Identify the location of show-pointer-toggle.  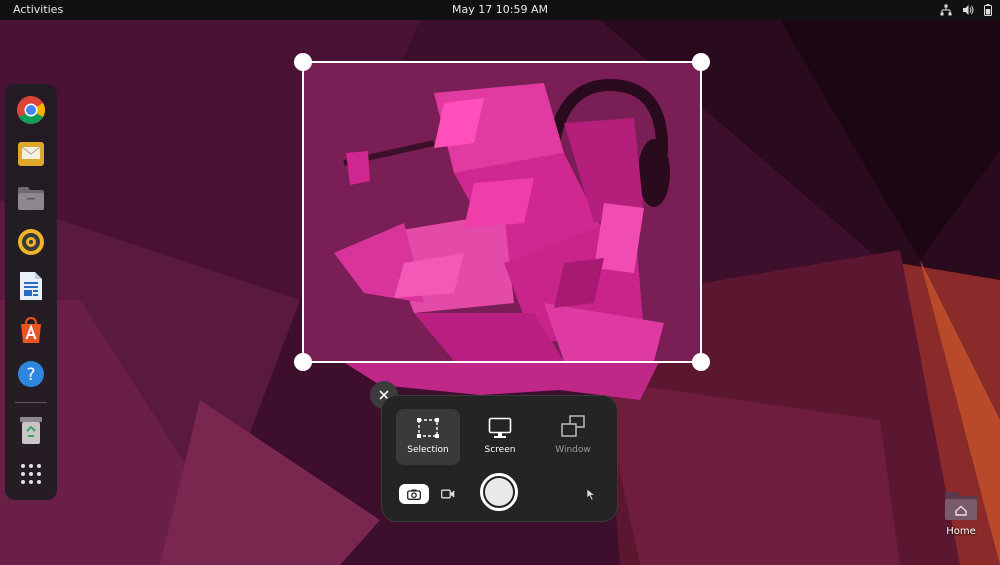
(591, 494).